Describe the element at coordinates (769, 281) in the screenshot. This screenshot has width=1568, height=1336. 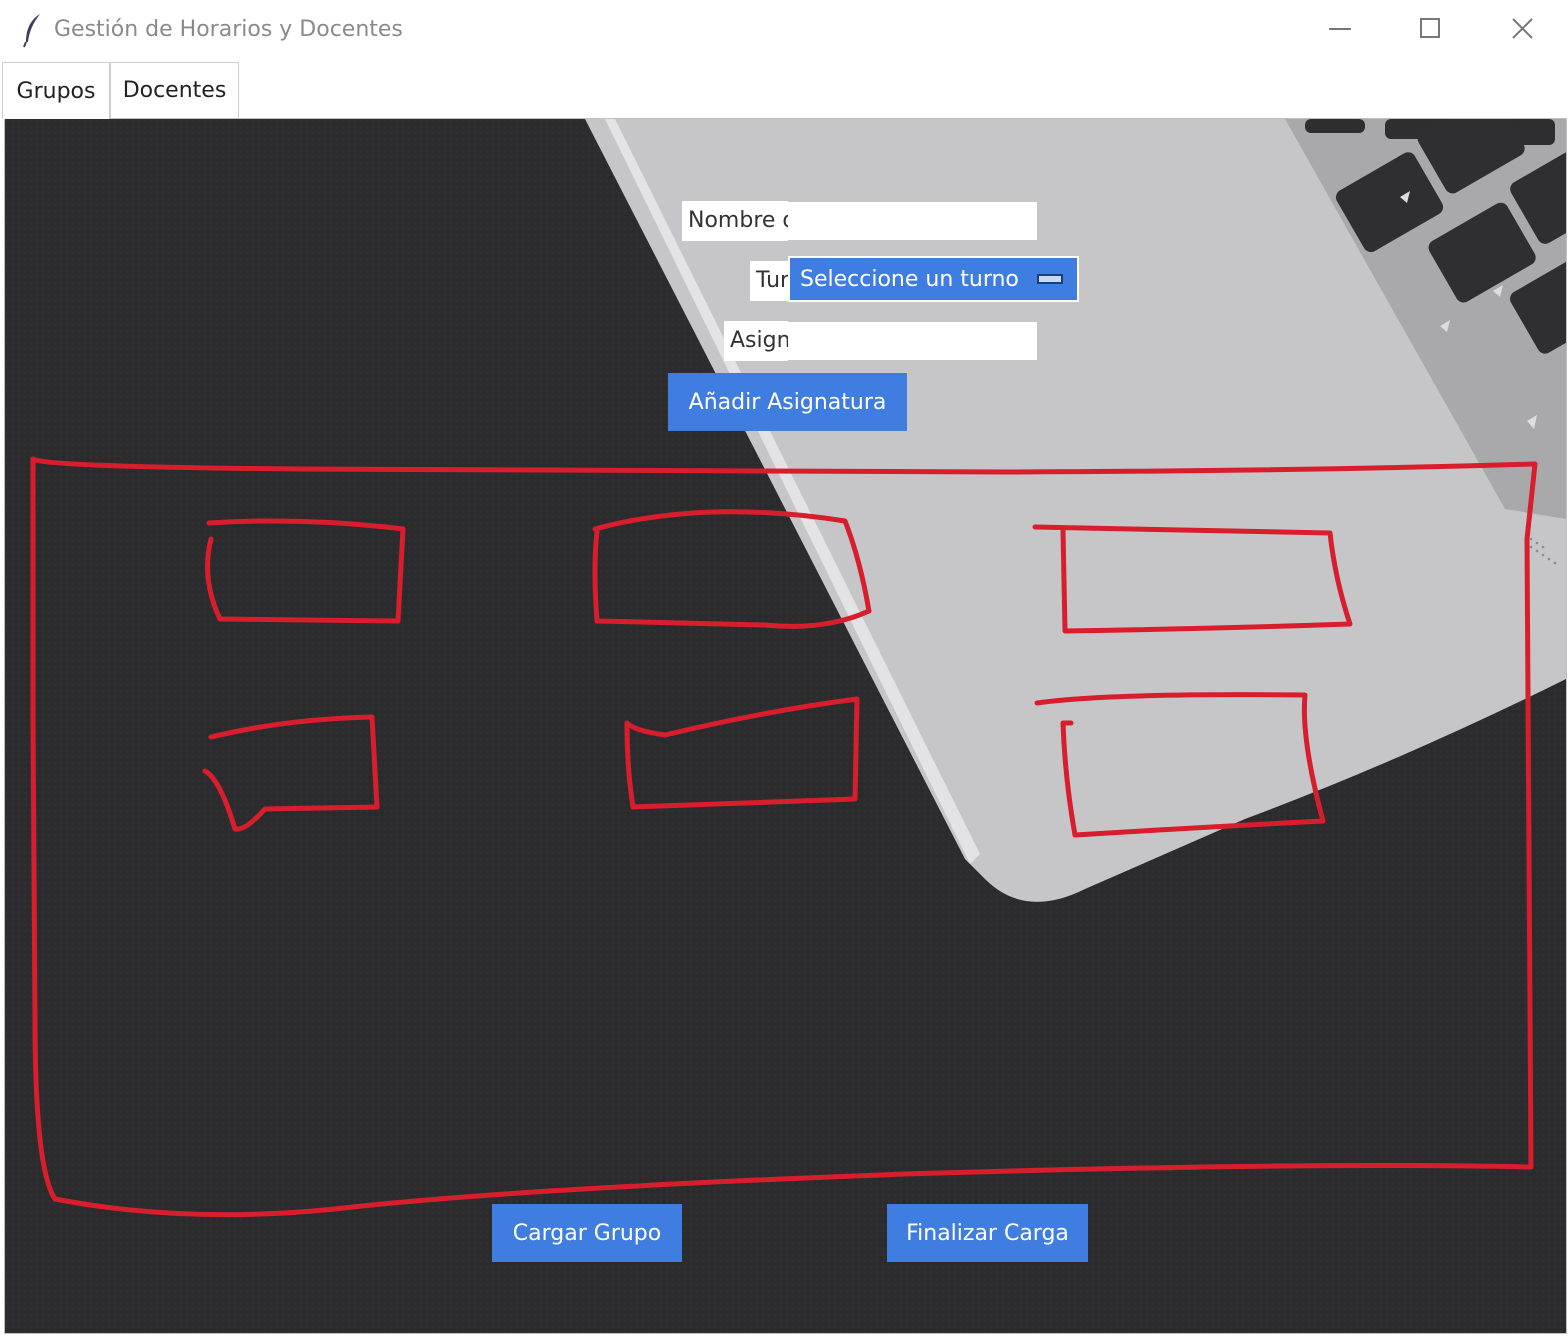
I see `turno-label: Turno` at that location.